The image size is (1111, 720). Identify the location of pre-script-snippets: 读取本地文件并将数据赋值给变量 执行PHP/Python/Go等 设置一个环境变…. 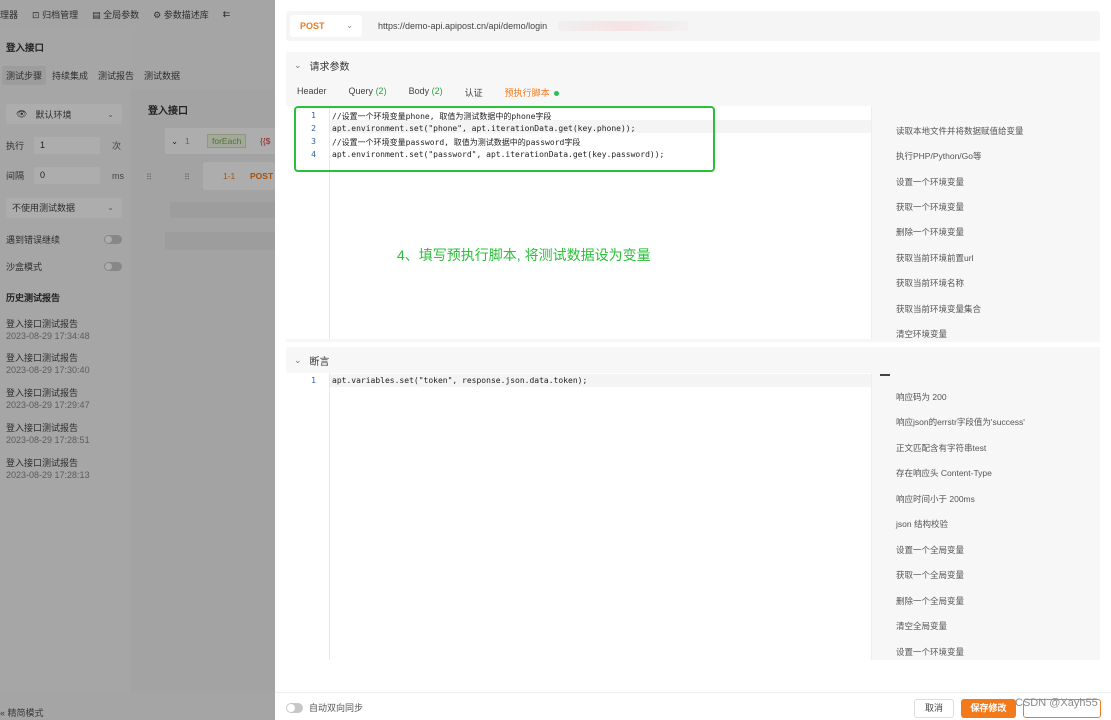
(990, 223).